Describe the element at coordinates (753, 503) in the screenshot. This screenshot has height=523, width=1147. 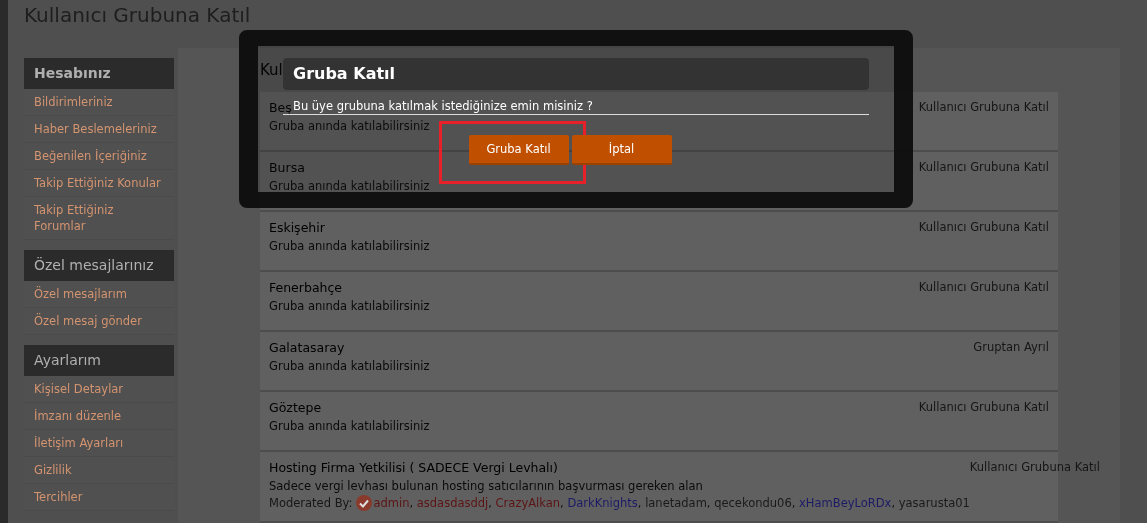
I see `moderator-link: qecekondu06` at that location.